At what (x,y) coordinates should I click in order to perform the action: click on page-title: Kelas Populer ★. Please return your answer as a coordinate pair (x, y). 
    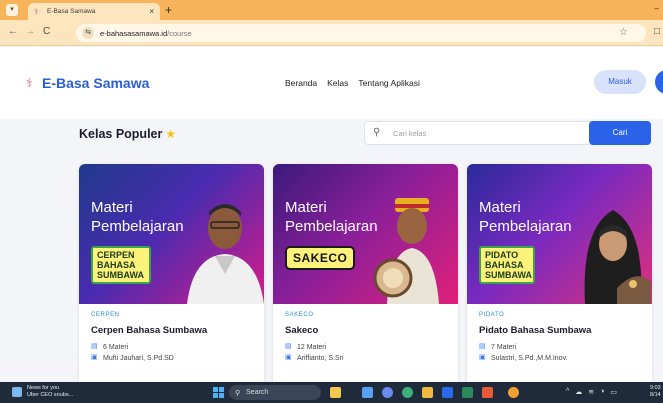
    Looking at the image, I should click on (127, 134).